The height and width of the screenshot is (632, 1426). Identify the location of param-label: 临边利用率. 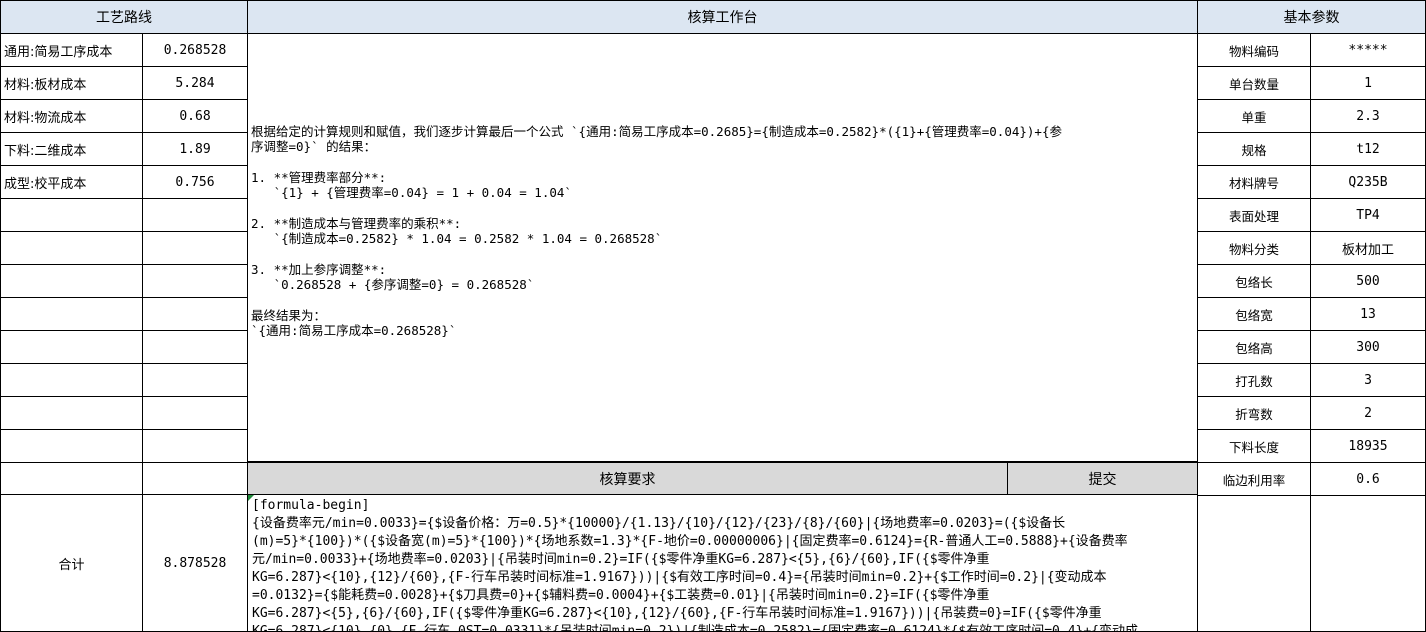
(1254, 480).